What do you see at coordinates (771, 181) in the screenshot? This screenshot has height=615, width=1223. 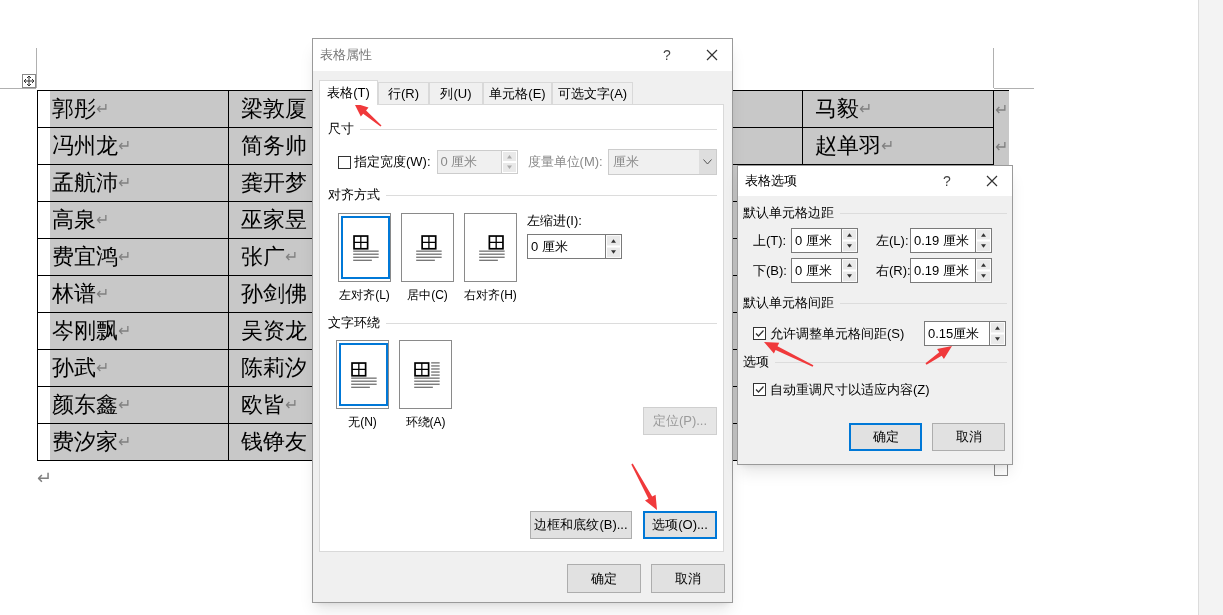 I see `dialog-title: 表格选项` at bounding box center [771, 181].